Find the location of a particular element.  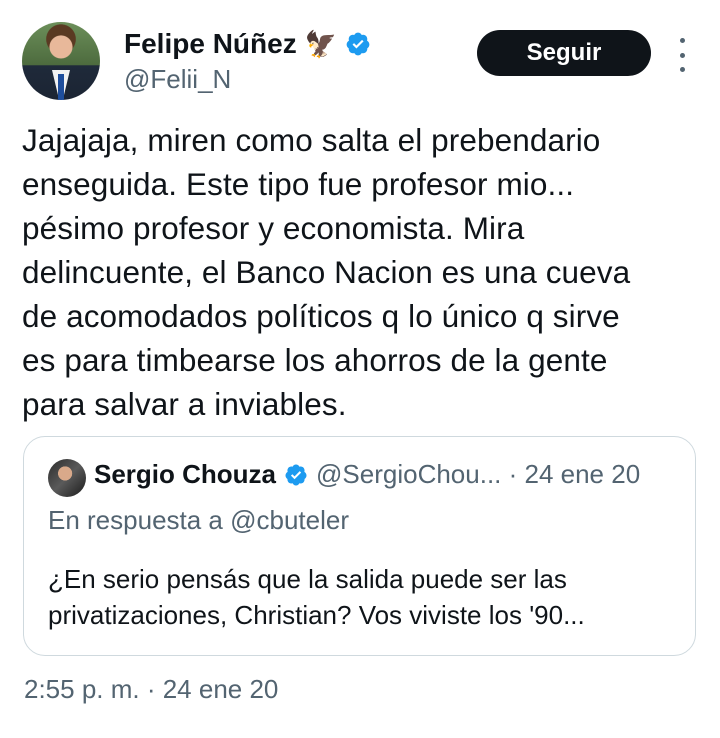

quoted-handle-date: @SergioChou... · 24 ene 20 is located at coordinates (478, 474).